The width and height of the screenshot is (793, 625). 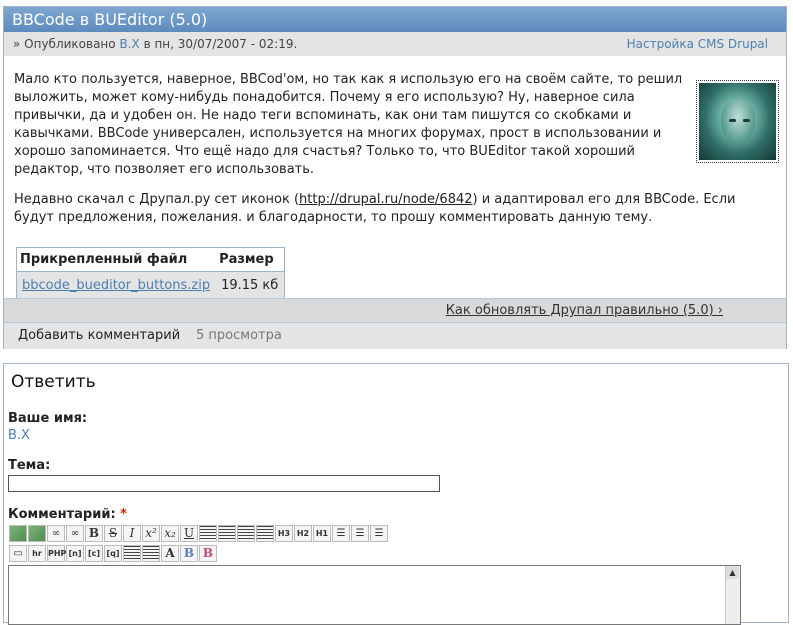 I want to click on name-value-link: B.X, so click(x=19, y=435).